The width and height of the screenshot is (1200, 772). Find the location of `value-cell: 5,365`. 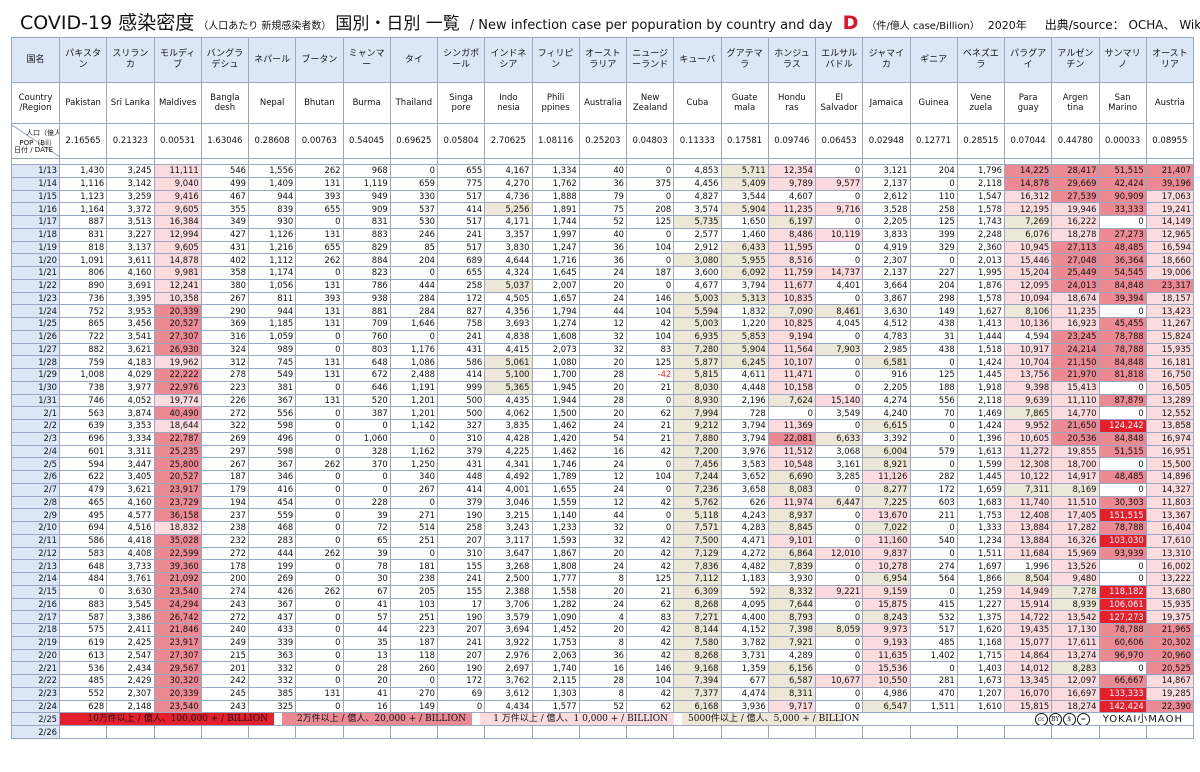

value-cell: 5,365 is located at coordinates (508, 387).